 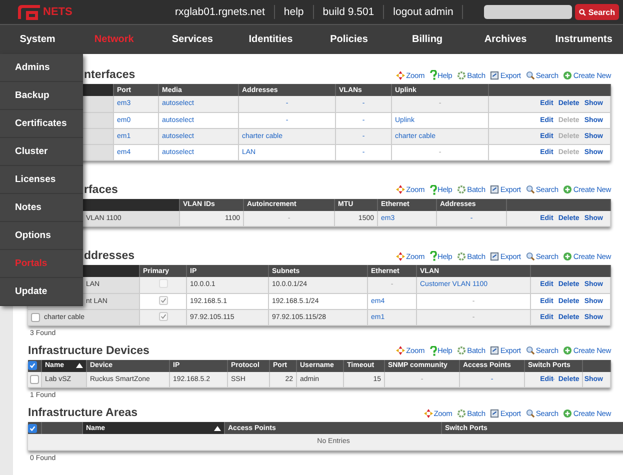 I want to click on menu-item: Backup, so click(x=41, y=96).